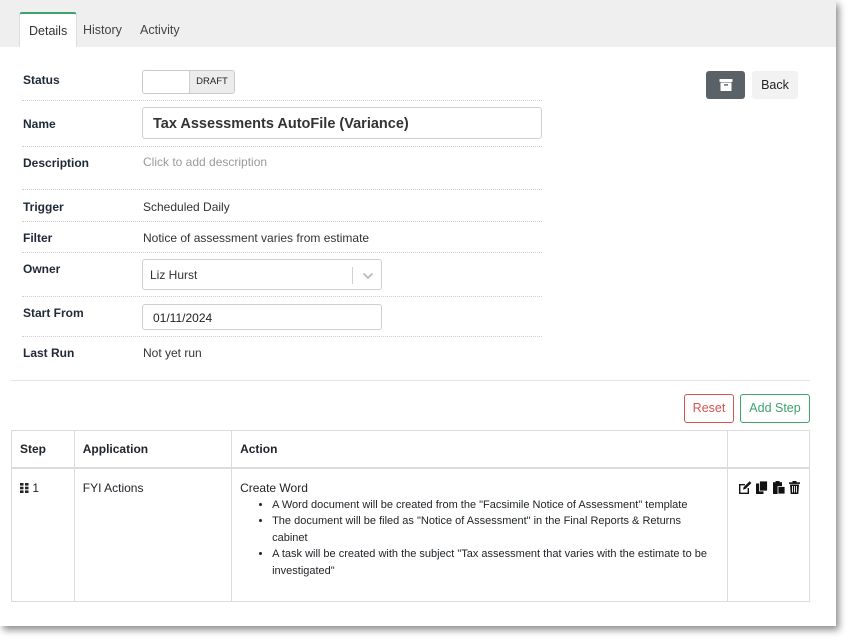 The height and width of the screenshot is (640, 850). Describe the element at coordinates (768, 534) in the screenshot. I see `row-actions-cell` at that location.